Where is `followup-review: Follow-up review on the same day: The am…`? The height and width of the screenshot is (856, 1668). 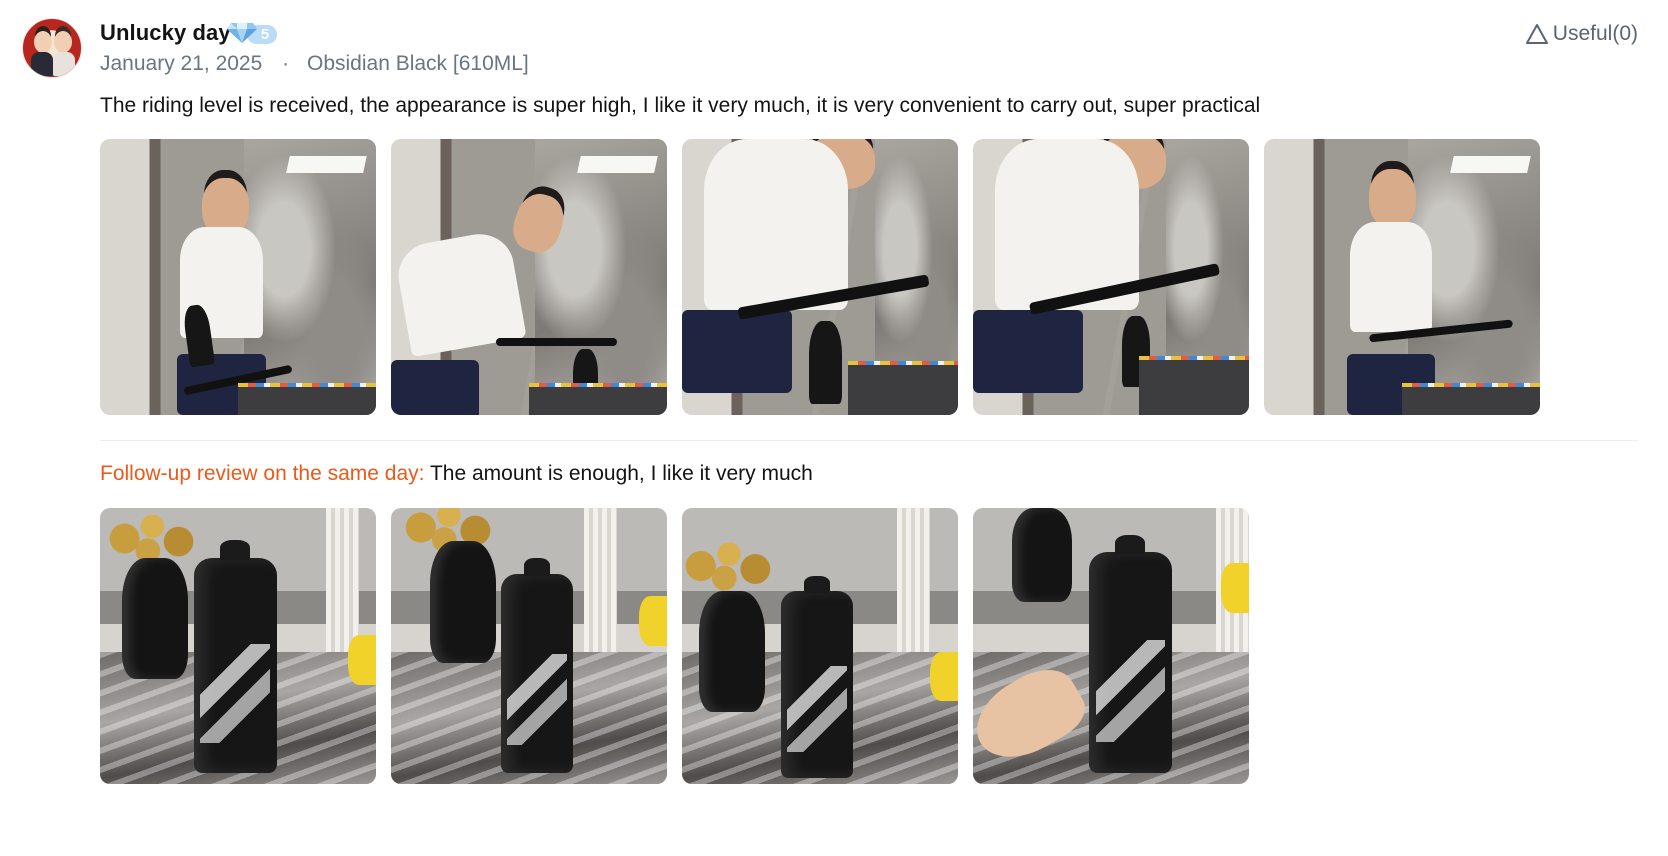
followup-review: Follow-up review on the same day: The am… is located at coordinates (456, 474).